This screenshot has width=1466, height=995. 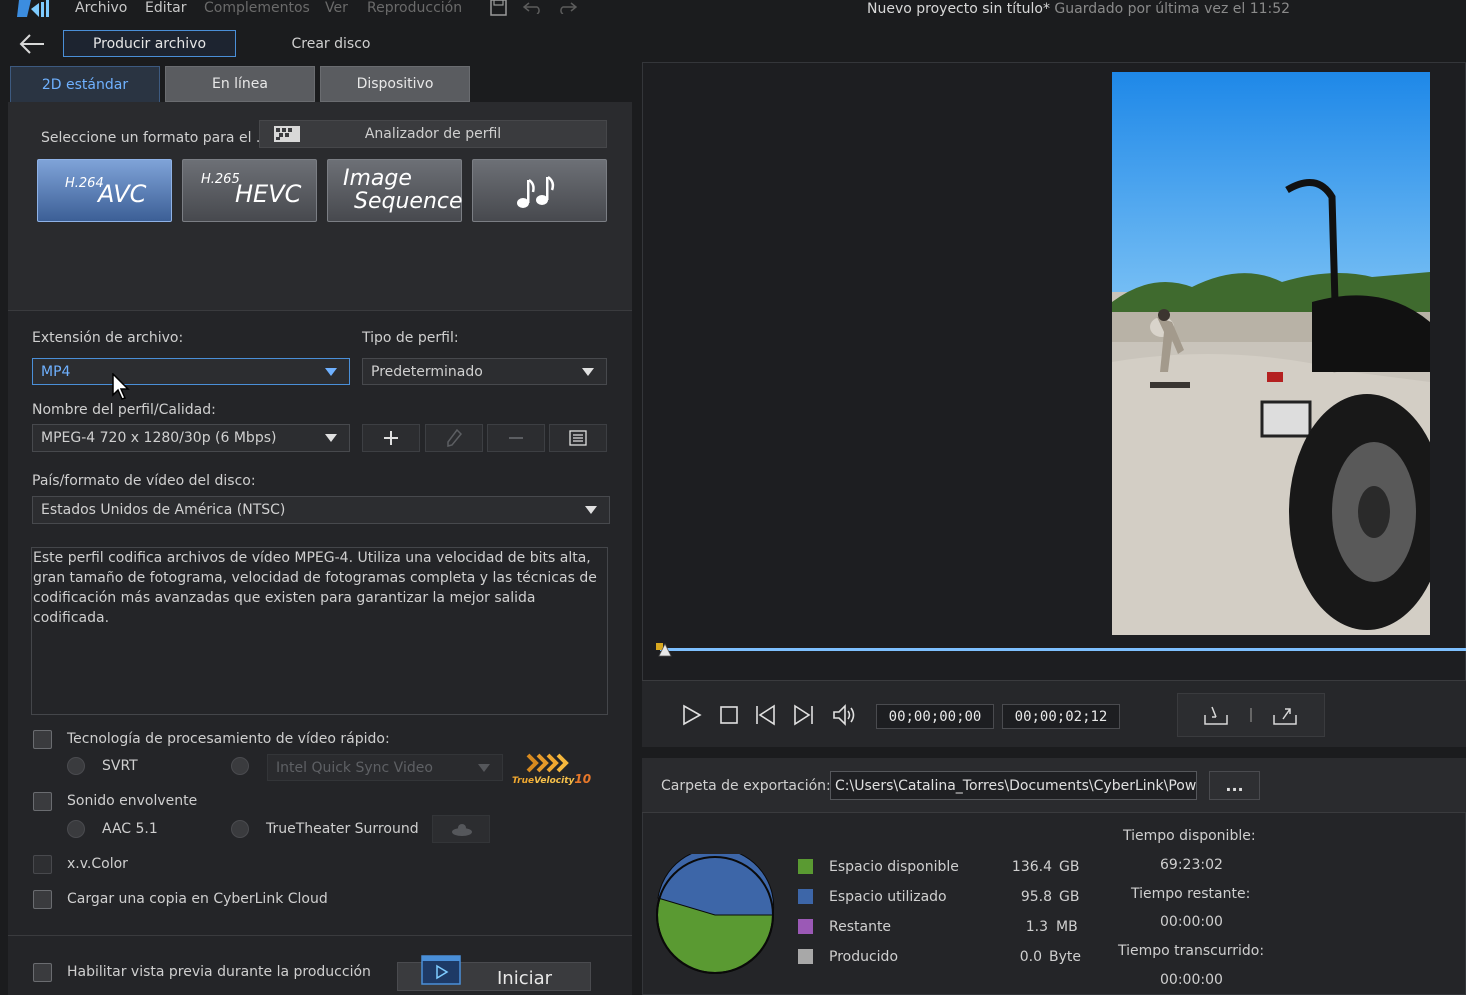 I want to click on menu-archivo: Archivo, so click(x=101, y=8).